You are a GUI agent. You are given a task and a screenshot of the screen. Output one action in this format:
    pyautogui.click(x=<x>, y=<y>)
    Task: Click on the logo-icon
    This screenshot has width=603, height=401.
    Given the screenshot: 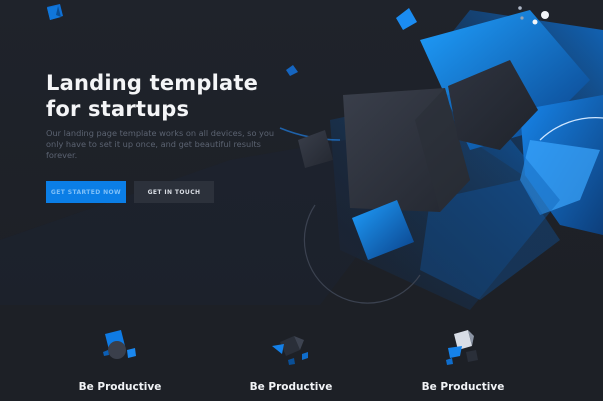 What is the action you would take?
    pyautogui.click(x=54, y=13)
    